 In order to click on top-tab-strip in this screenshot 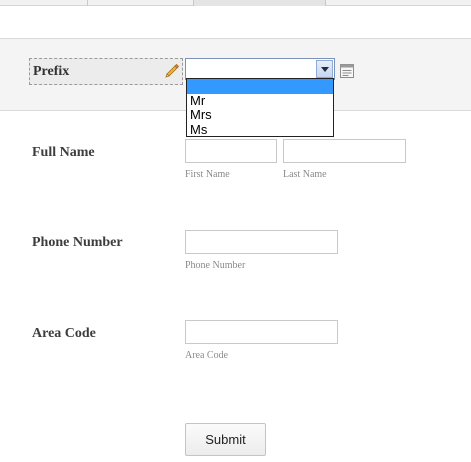, I will do `click(235, 3)`.